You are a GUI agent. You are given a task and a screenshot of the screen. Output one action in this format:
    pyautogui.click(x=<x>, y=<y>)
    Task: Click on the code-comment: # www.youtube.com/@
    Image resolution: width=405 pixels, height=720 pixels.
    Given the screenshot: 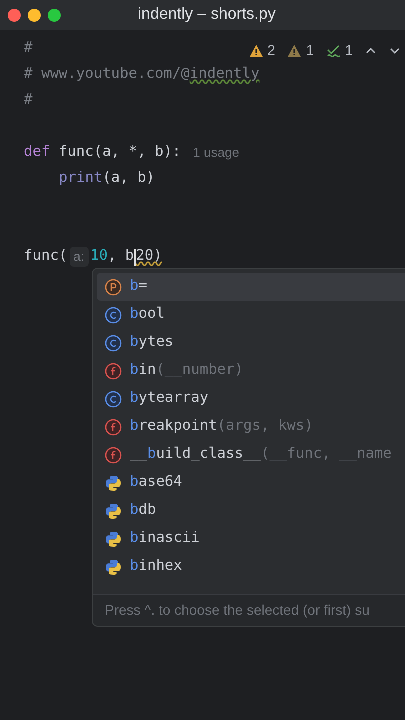 What is the action you would take?
    pyautogui.click(x=107, y=74)
    